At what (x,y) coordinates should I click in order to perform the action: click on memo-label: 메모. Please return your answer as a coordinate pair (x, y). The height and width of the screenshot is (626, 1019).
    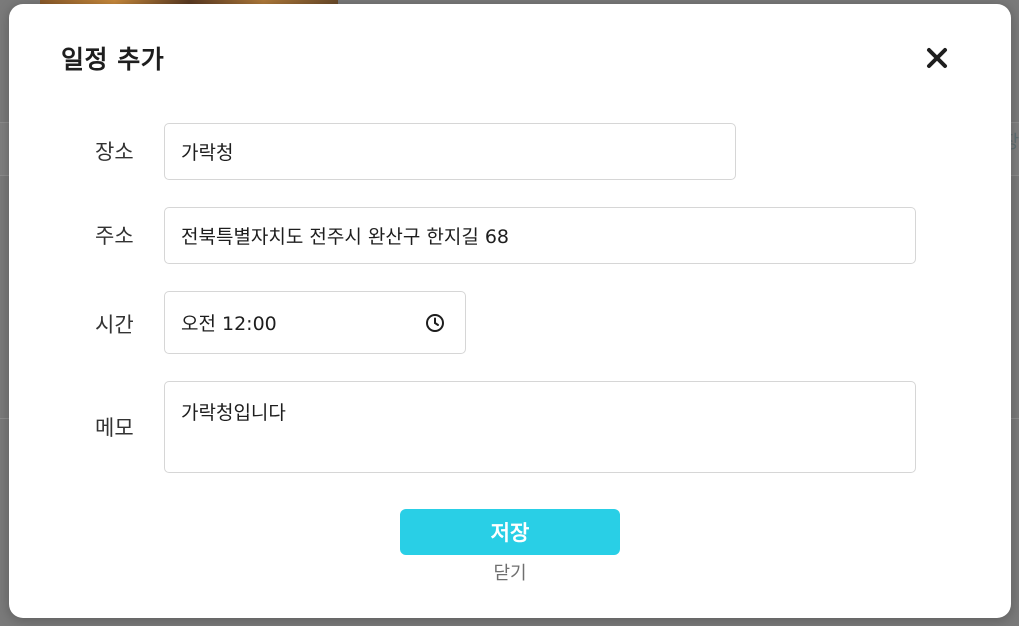
    Looking at the image, I should click on (114, 428).